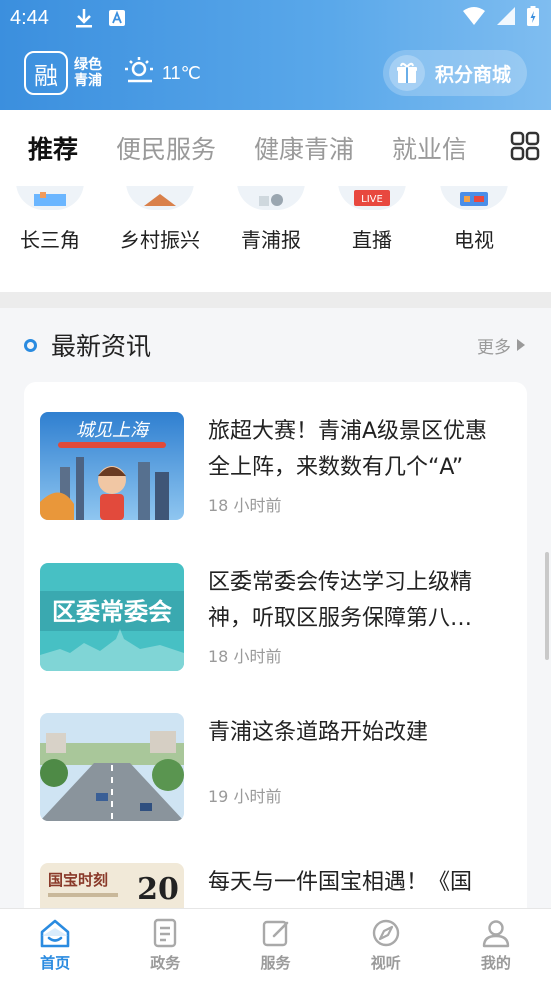 This screenshot has width=551, height=981. What do you see at coordinates (88, 81) in the screenshot?
I see `logo-text-2: 青浦` at bounding box center [88, 81].